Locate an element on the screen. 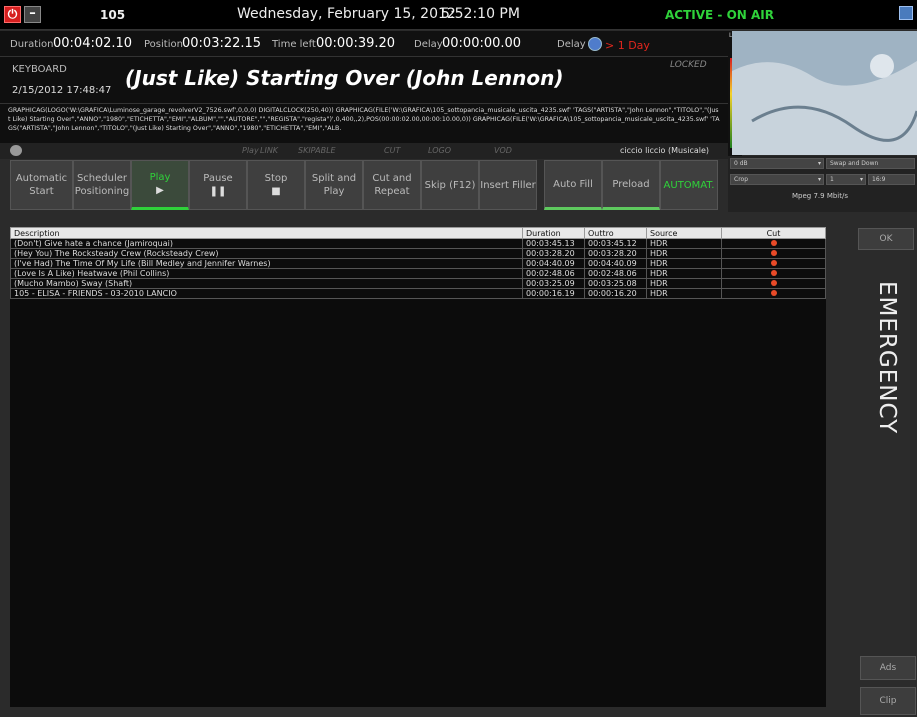  cell-outtro: 00:02:48.06 is located at coordinates (615, 273).